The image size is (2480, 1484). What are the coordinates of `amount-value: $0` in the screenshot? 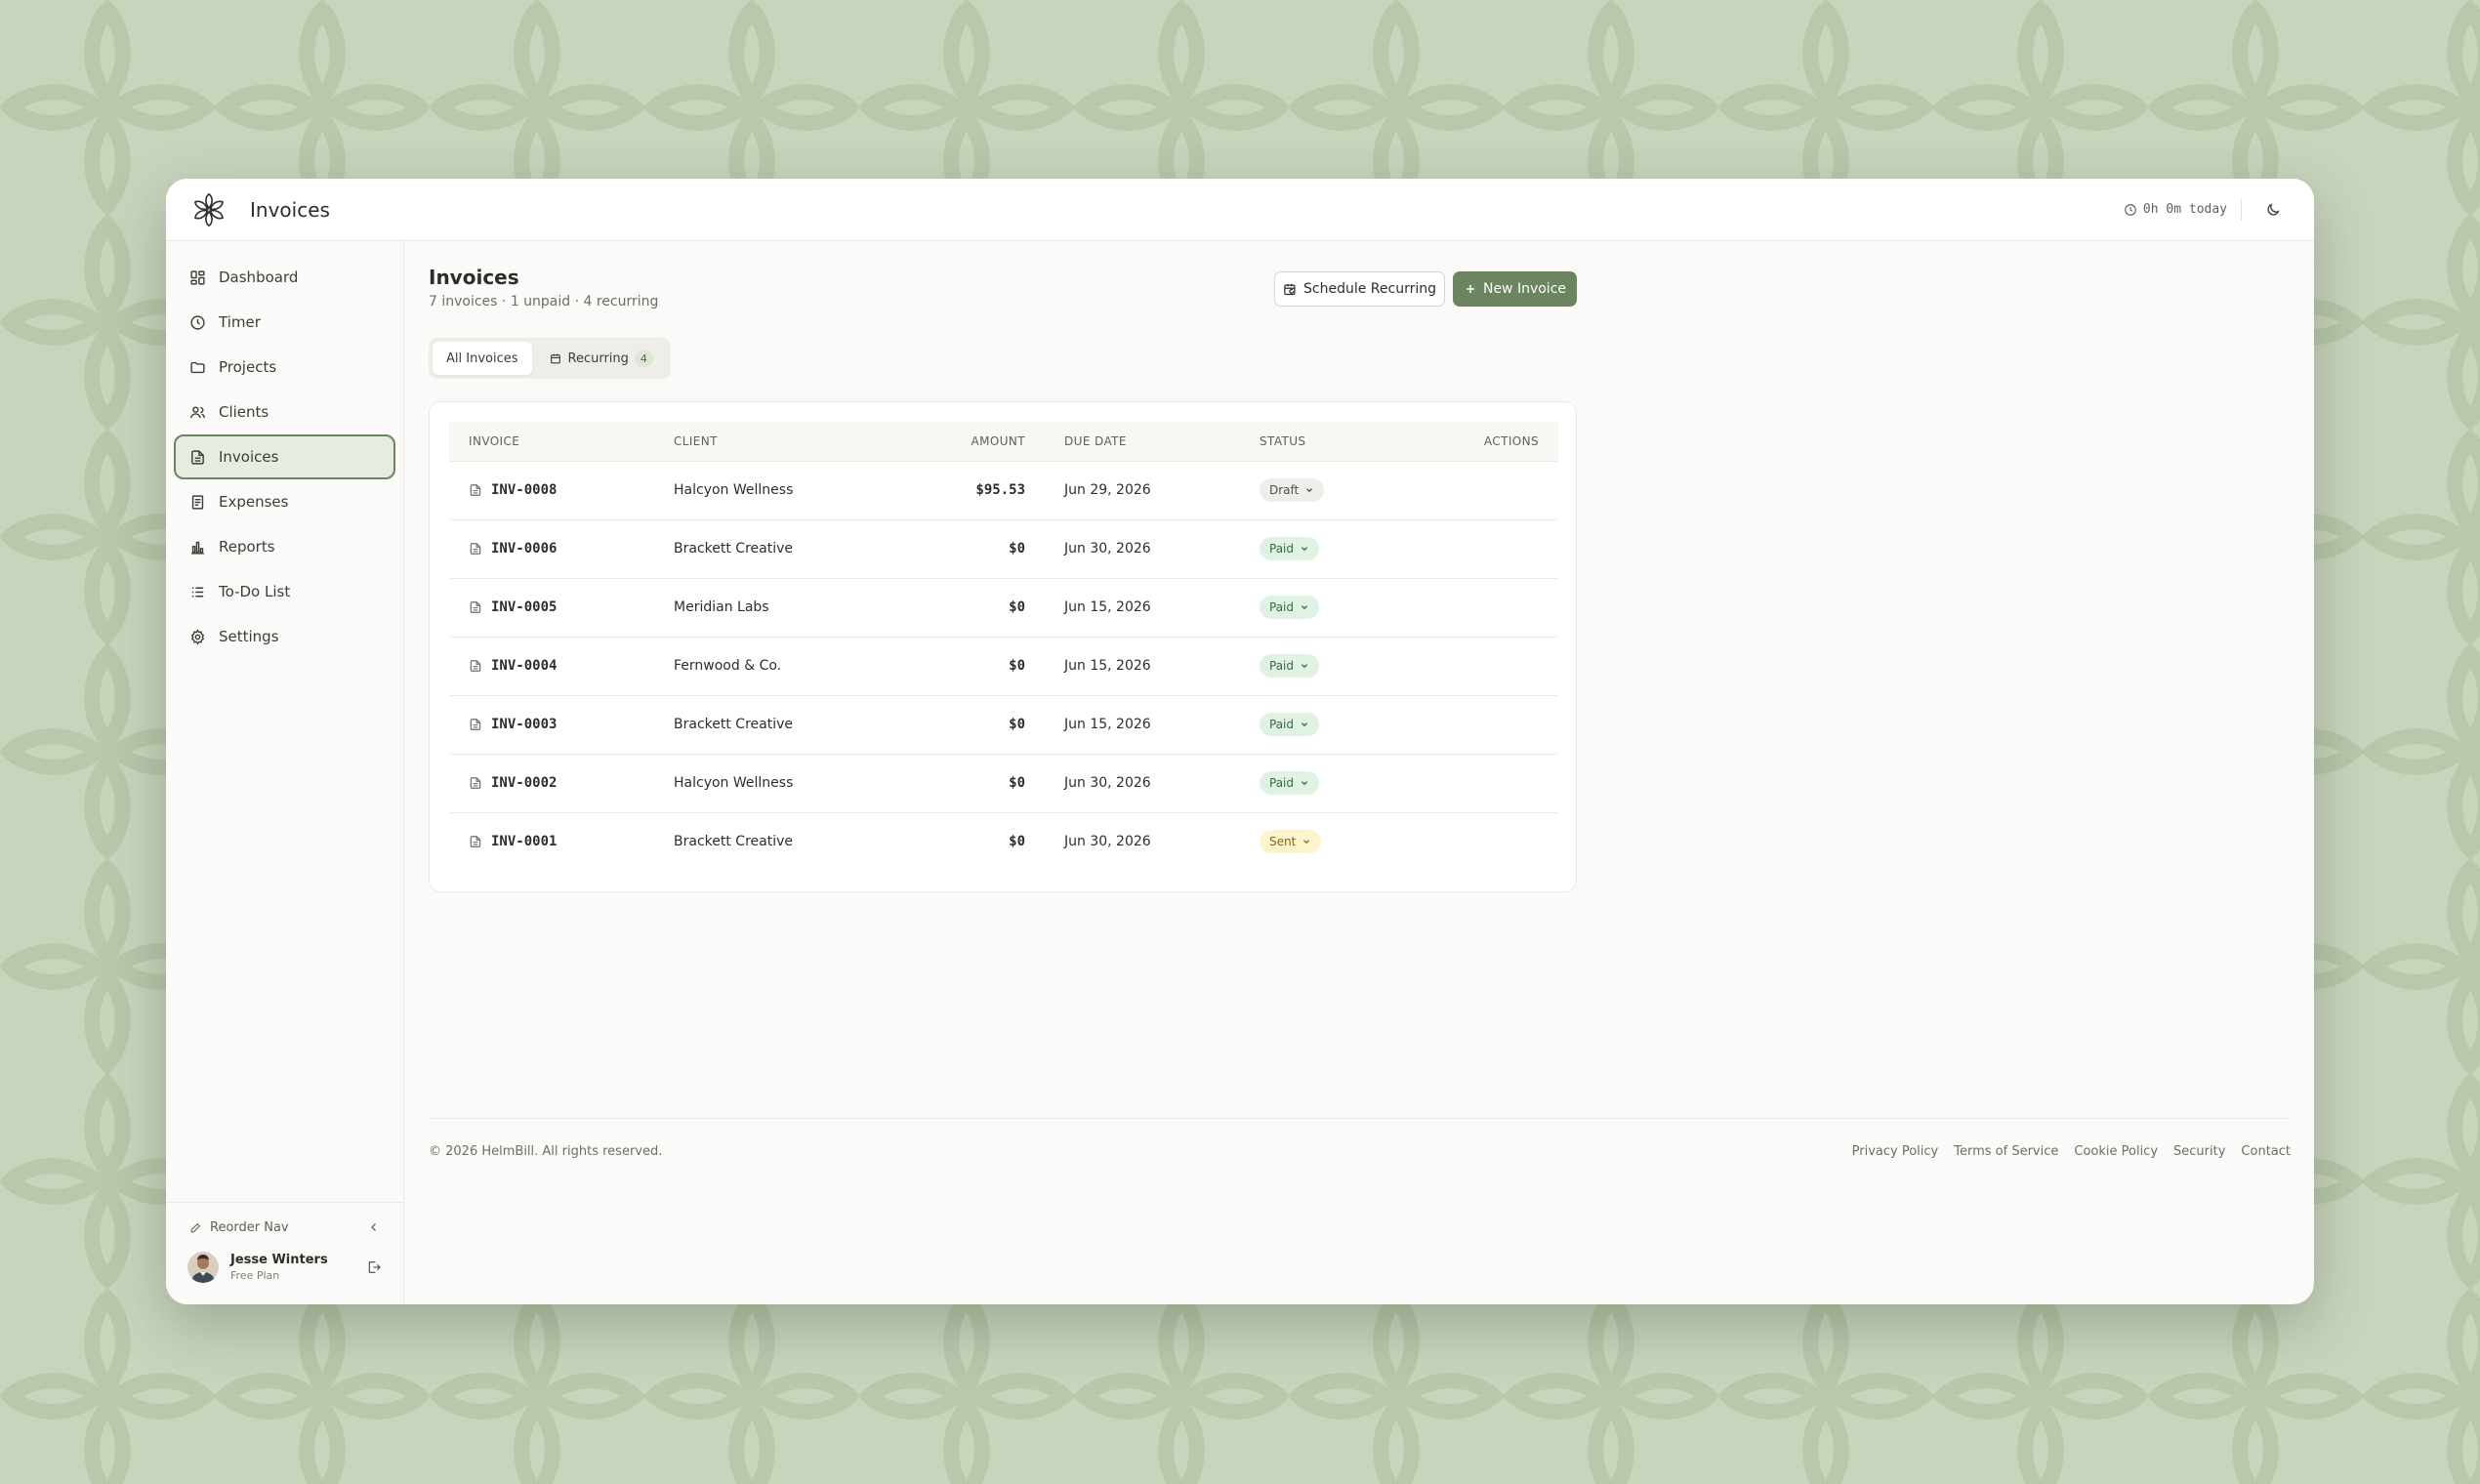 It's located at (1017, 548).